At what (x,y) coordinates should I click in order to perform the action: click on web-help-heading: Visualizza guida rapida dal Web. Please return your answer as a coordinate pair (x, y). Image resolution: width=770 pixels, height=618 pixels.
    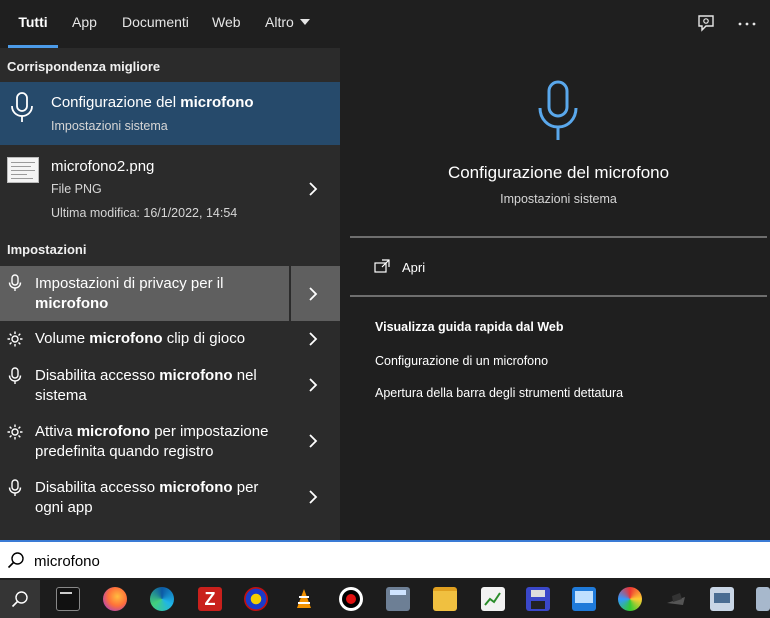
    Looking at the image, I should click on (469, 327).